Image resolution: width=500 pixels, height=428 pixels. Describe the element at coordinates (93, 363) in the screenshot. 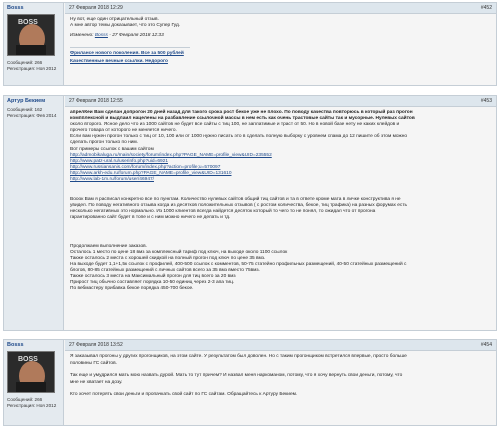

I see `post-text-line: половины ГС сайтов.` at that location.